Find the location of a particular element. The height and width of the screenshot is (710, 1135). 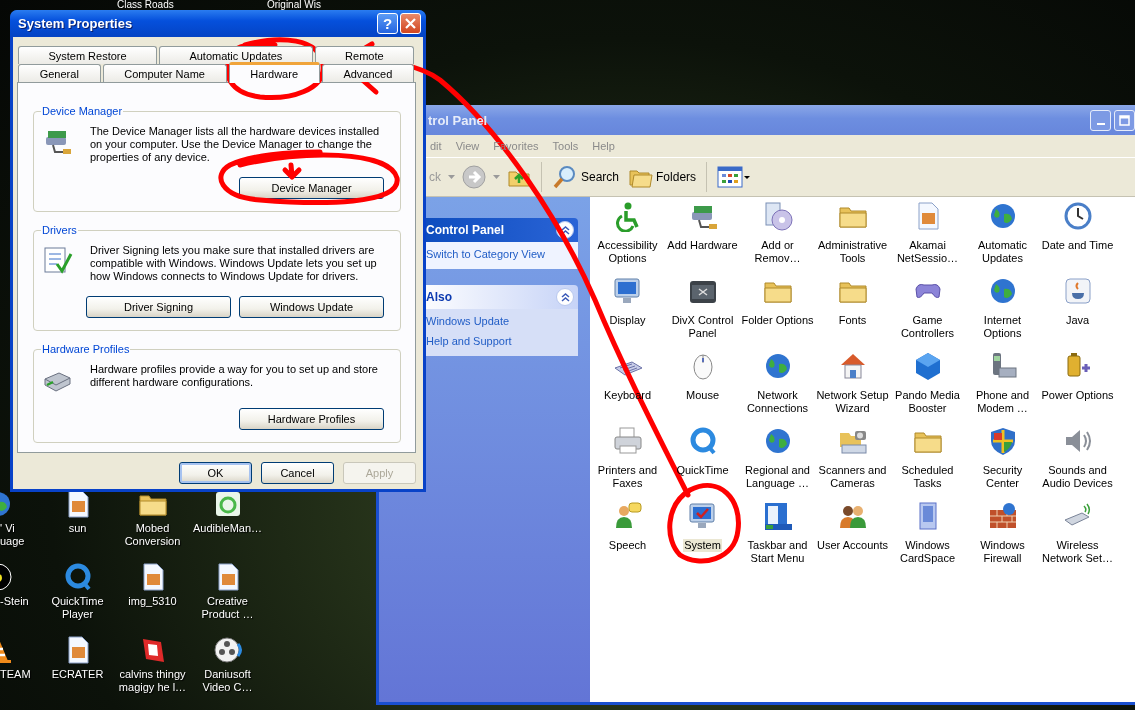

tab: Hardware is located at coordinates (274, 72).